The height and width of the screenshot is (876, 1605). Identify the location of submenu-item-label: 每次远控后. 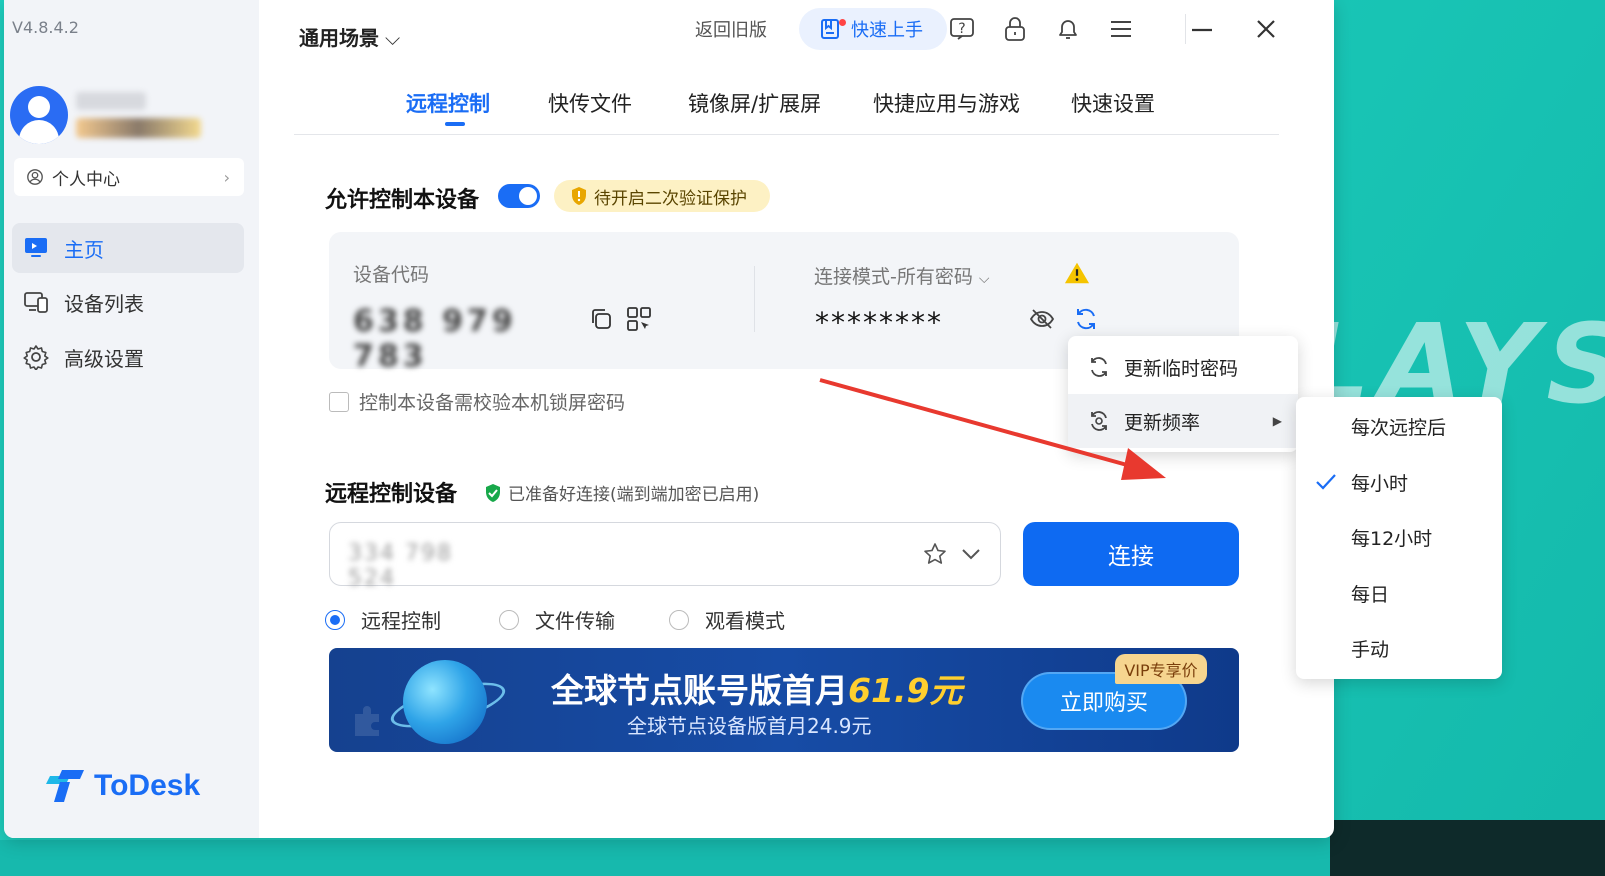
(1399, 427).